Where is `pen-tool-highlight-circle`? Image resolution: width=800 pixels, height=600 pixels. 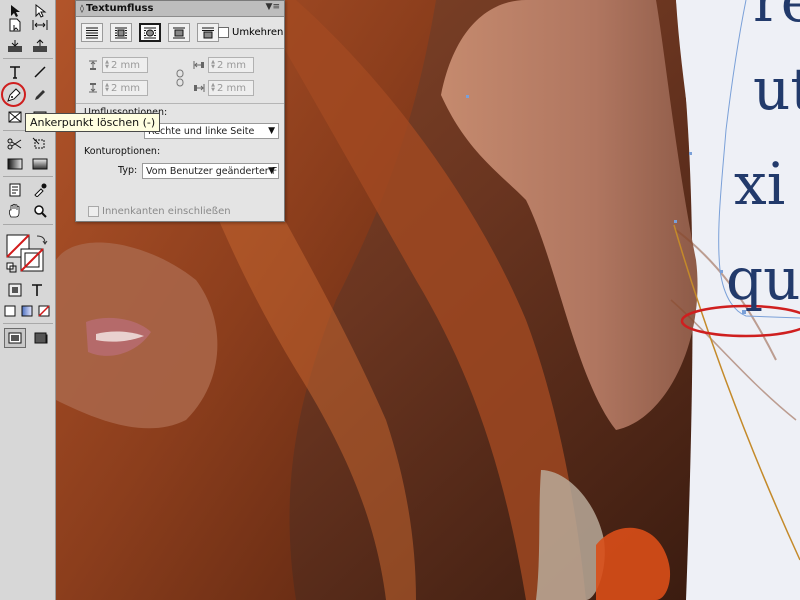 pen-tool-highlight-circle is located at coordinates (13, 94).